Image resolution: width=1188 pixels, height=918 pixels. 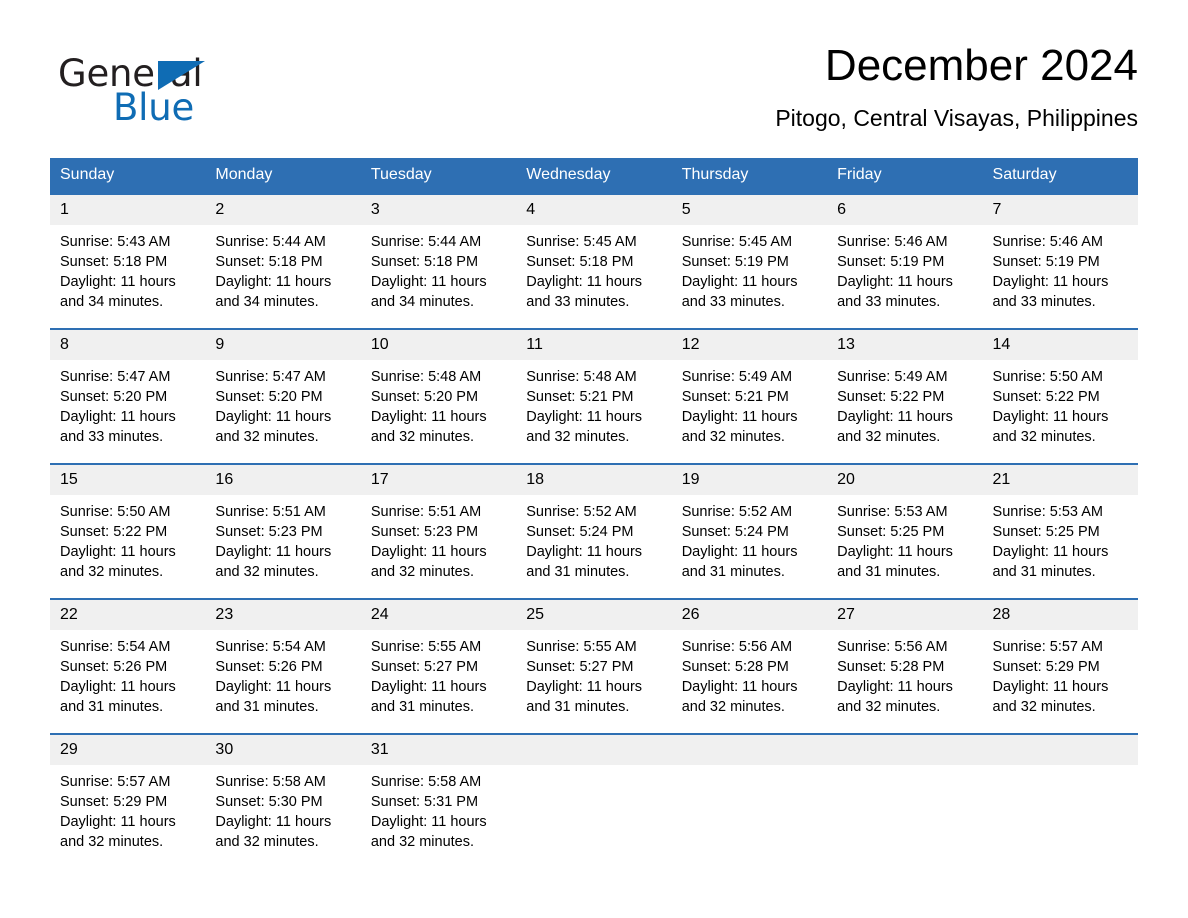 I want to click on sunrise-text: Sunrise: 5:55 AM, so click(x=426, y=647).